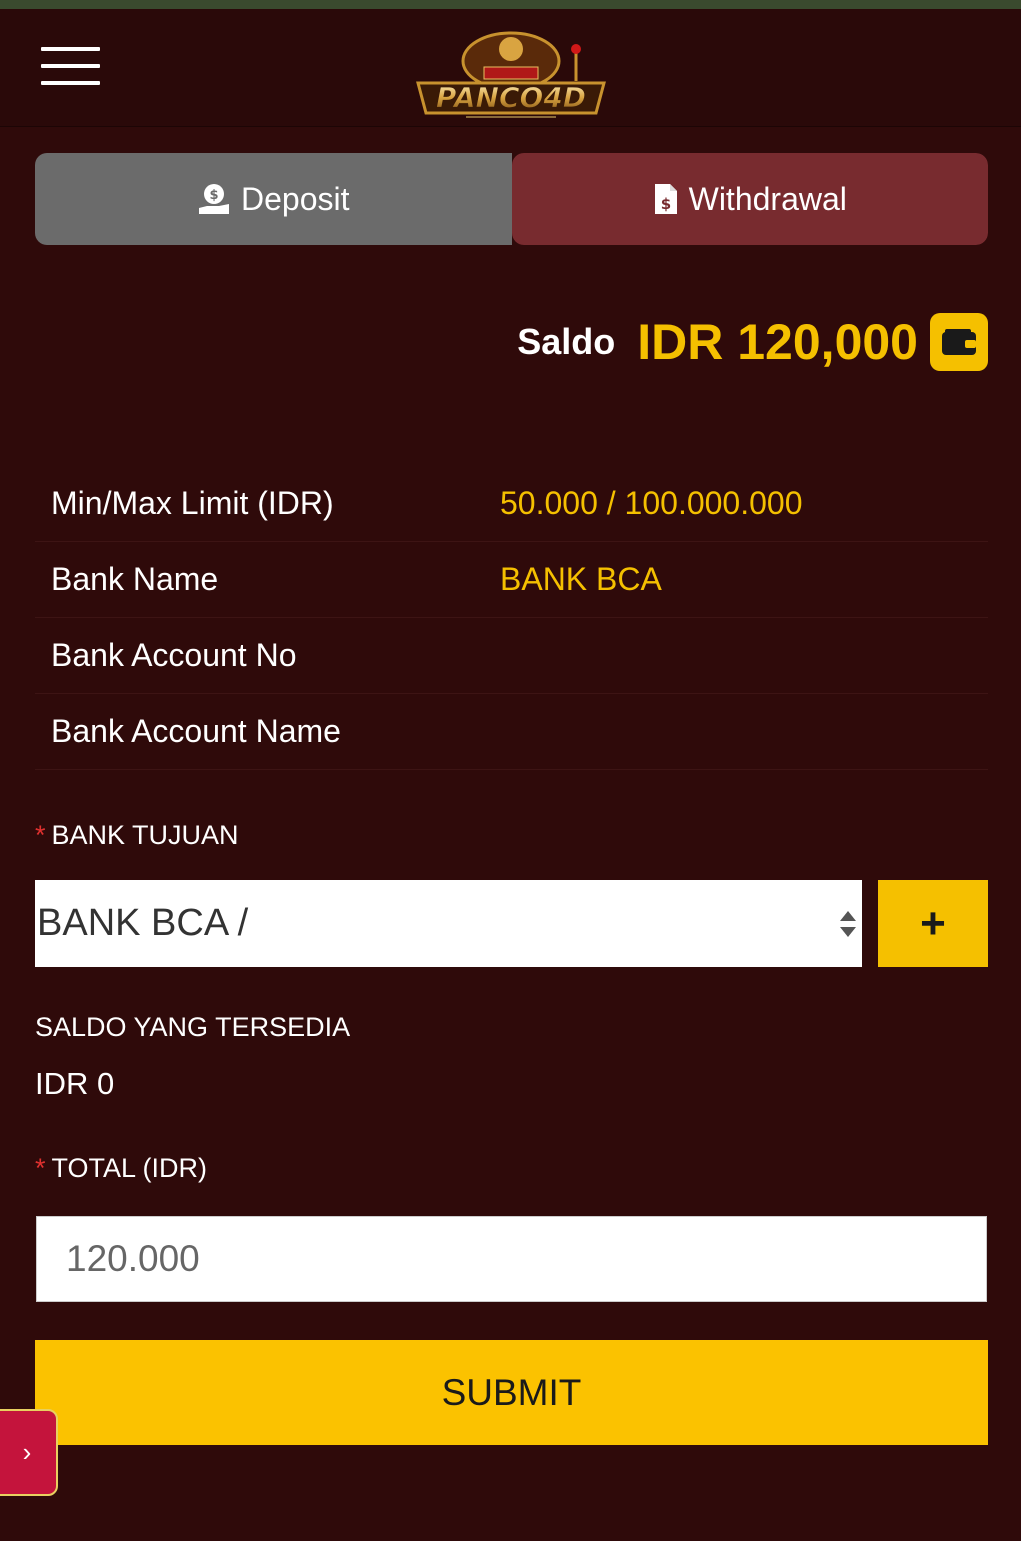 The width and height of the screenshot is (1021, 1541). I want to click on available-balance-value: IDR 0, so click(75, 1083).